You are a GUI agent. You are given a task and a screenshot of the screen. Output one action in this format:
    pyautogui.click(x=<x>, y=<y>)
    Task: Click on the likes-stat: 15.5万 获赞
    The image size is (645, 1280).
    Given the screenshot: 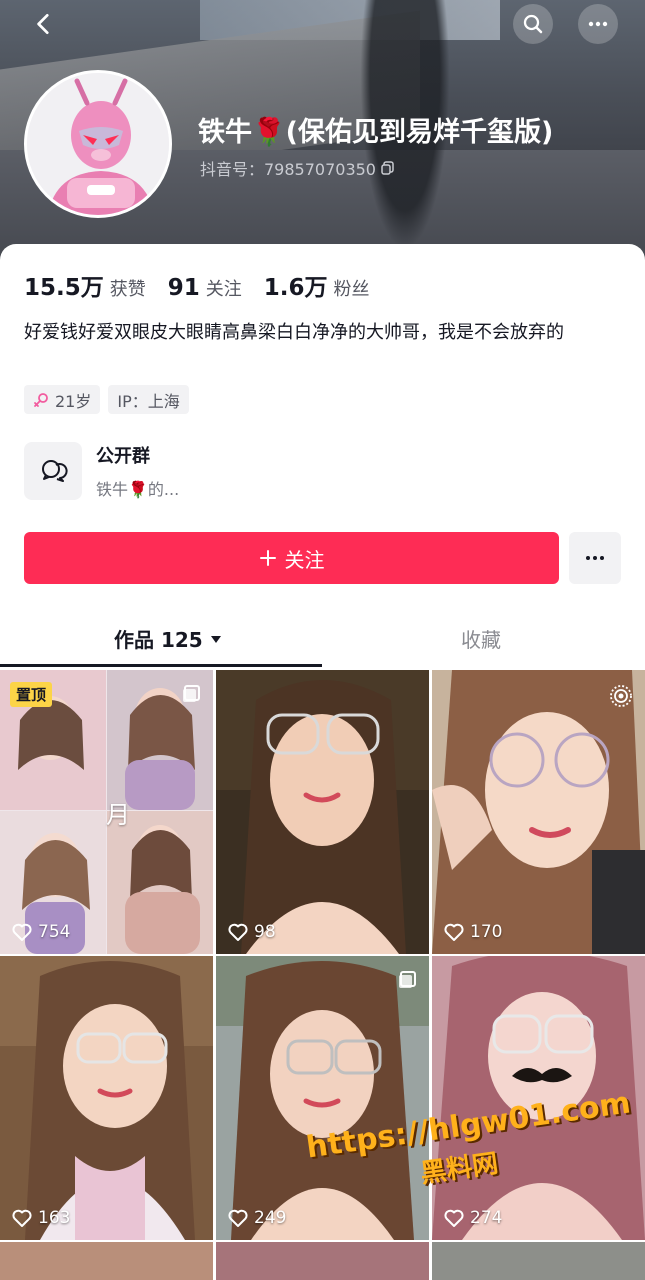 What is the action you would take?
    pyautogui.click(x=85, y=285)
    